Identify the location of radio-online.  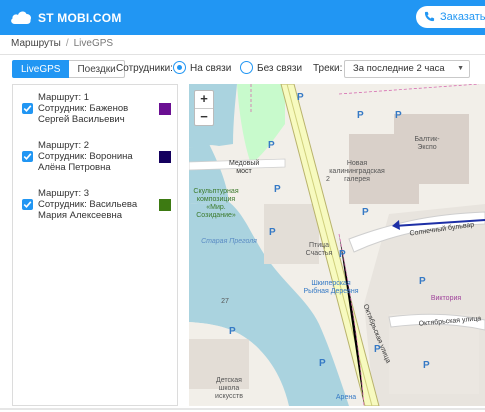
(179, 67).